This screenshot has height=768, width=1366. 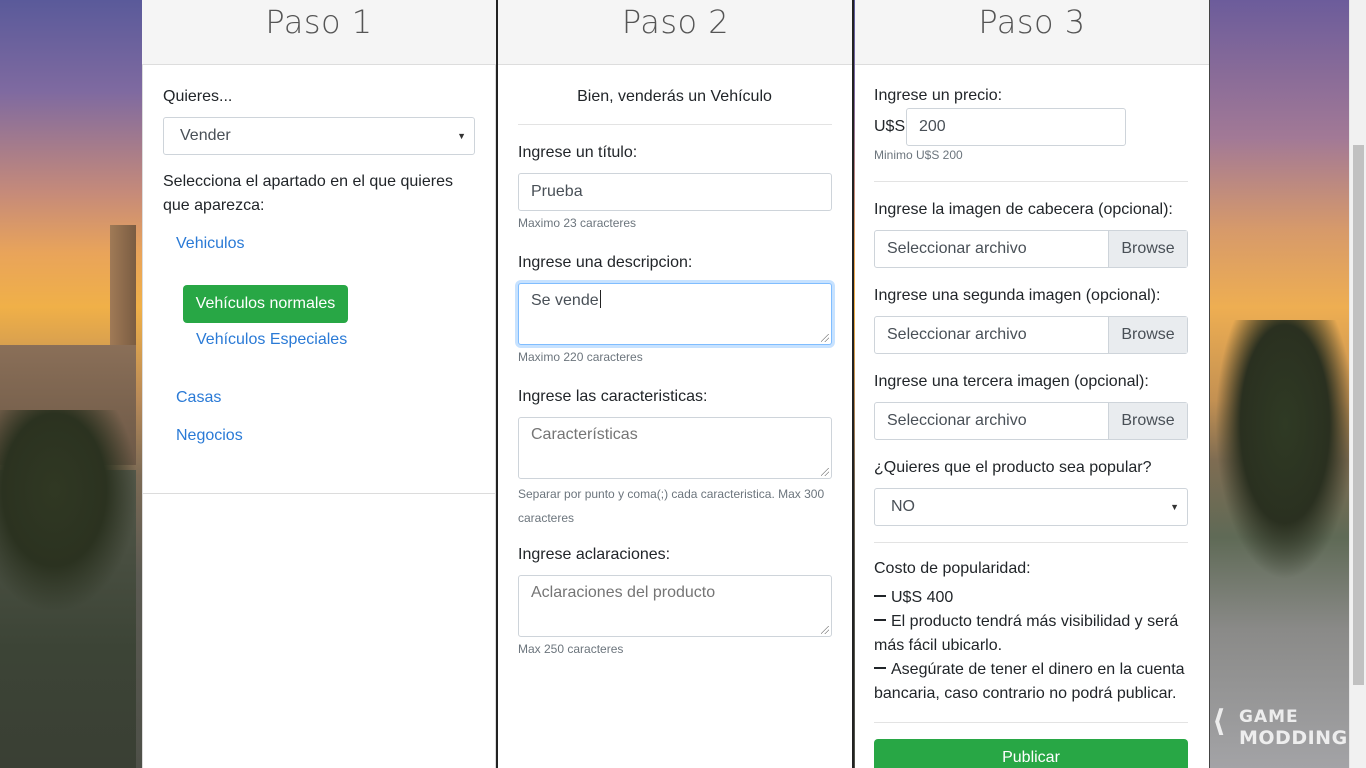 I want to click on currency-label: U$S, so click(x=890, y=126).